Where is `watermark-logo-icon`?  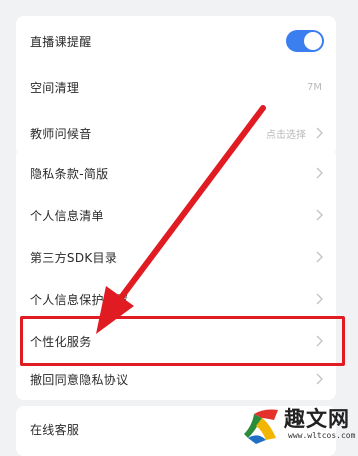
watermark-logo-icon is located at coordinates (261, 426).